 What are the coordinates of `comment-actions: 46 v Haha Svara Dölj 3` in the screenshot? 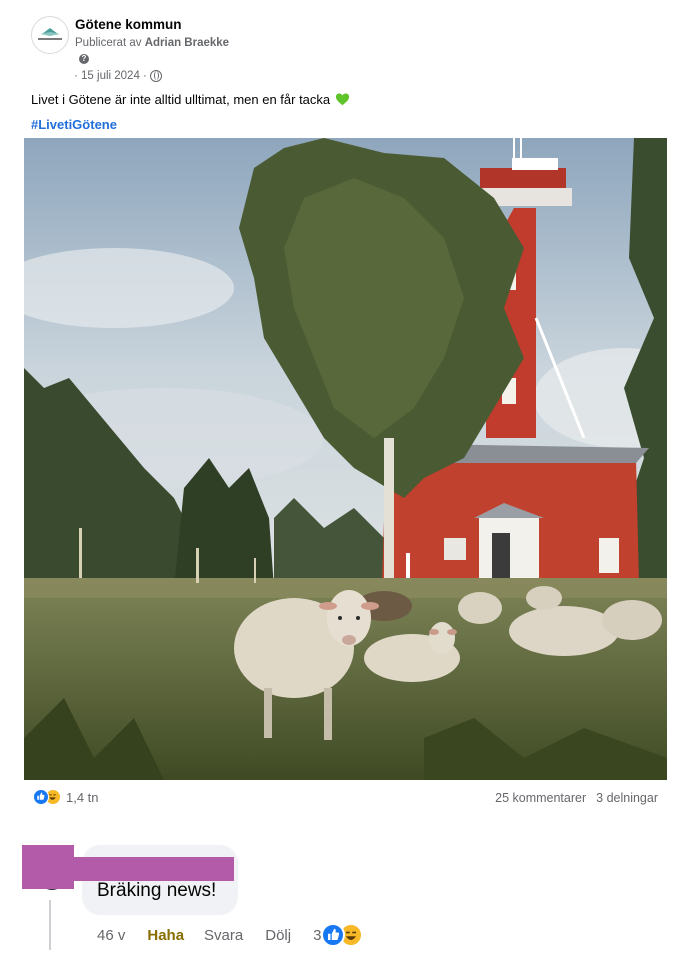 It's located at (230, 935).